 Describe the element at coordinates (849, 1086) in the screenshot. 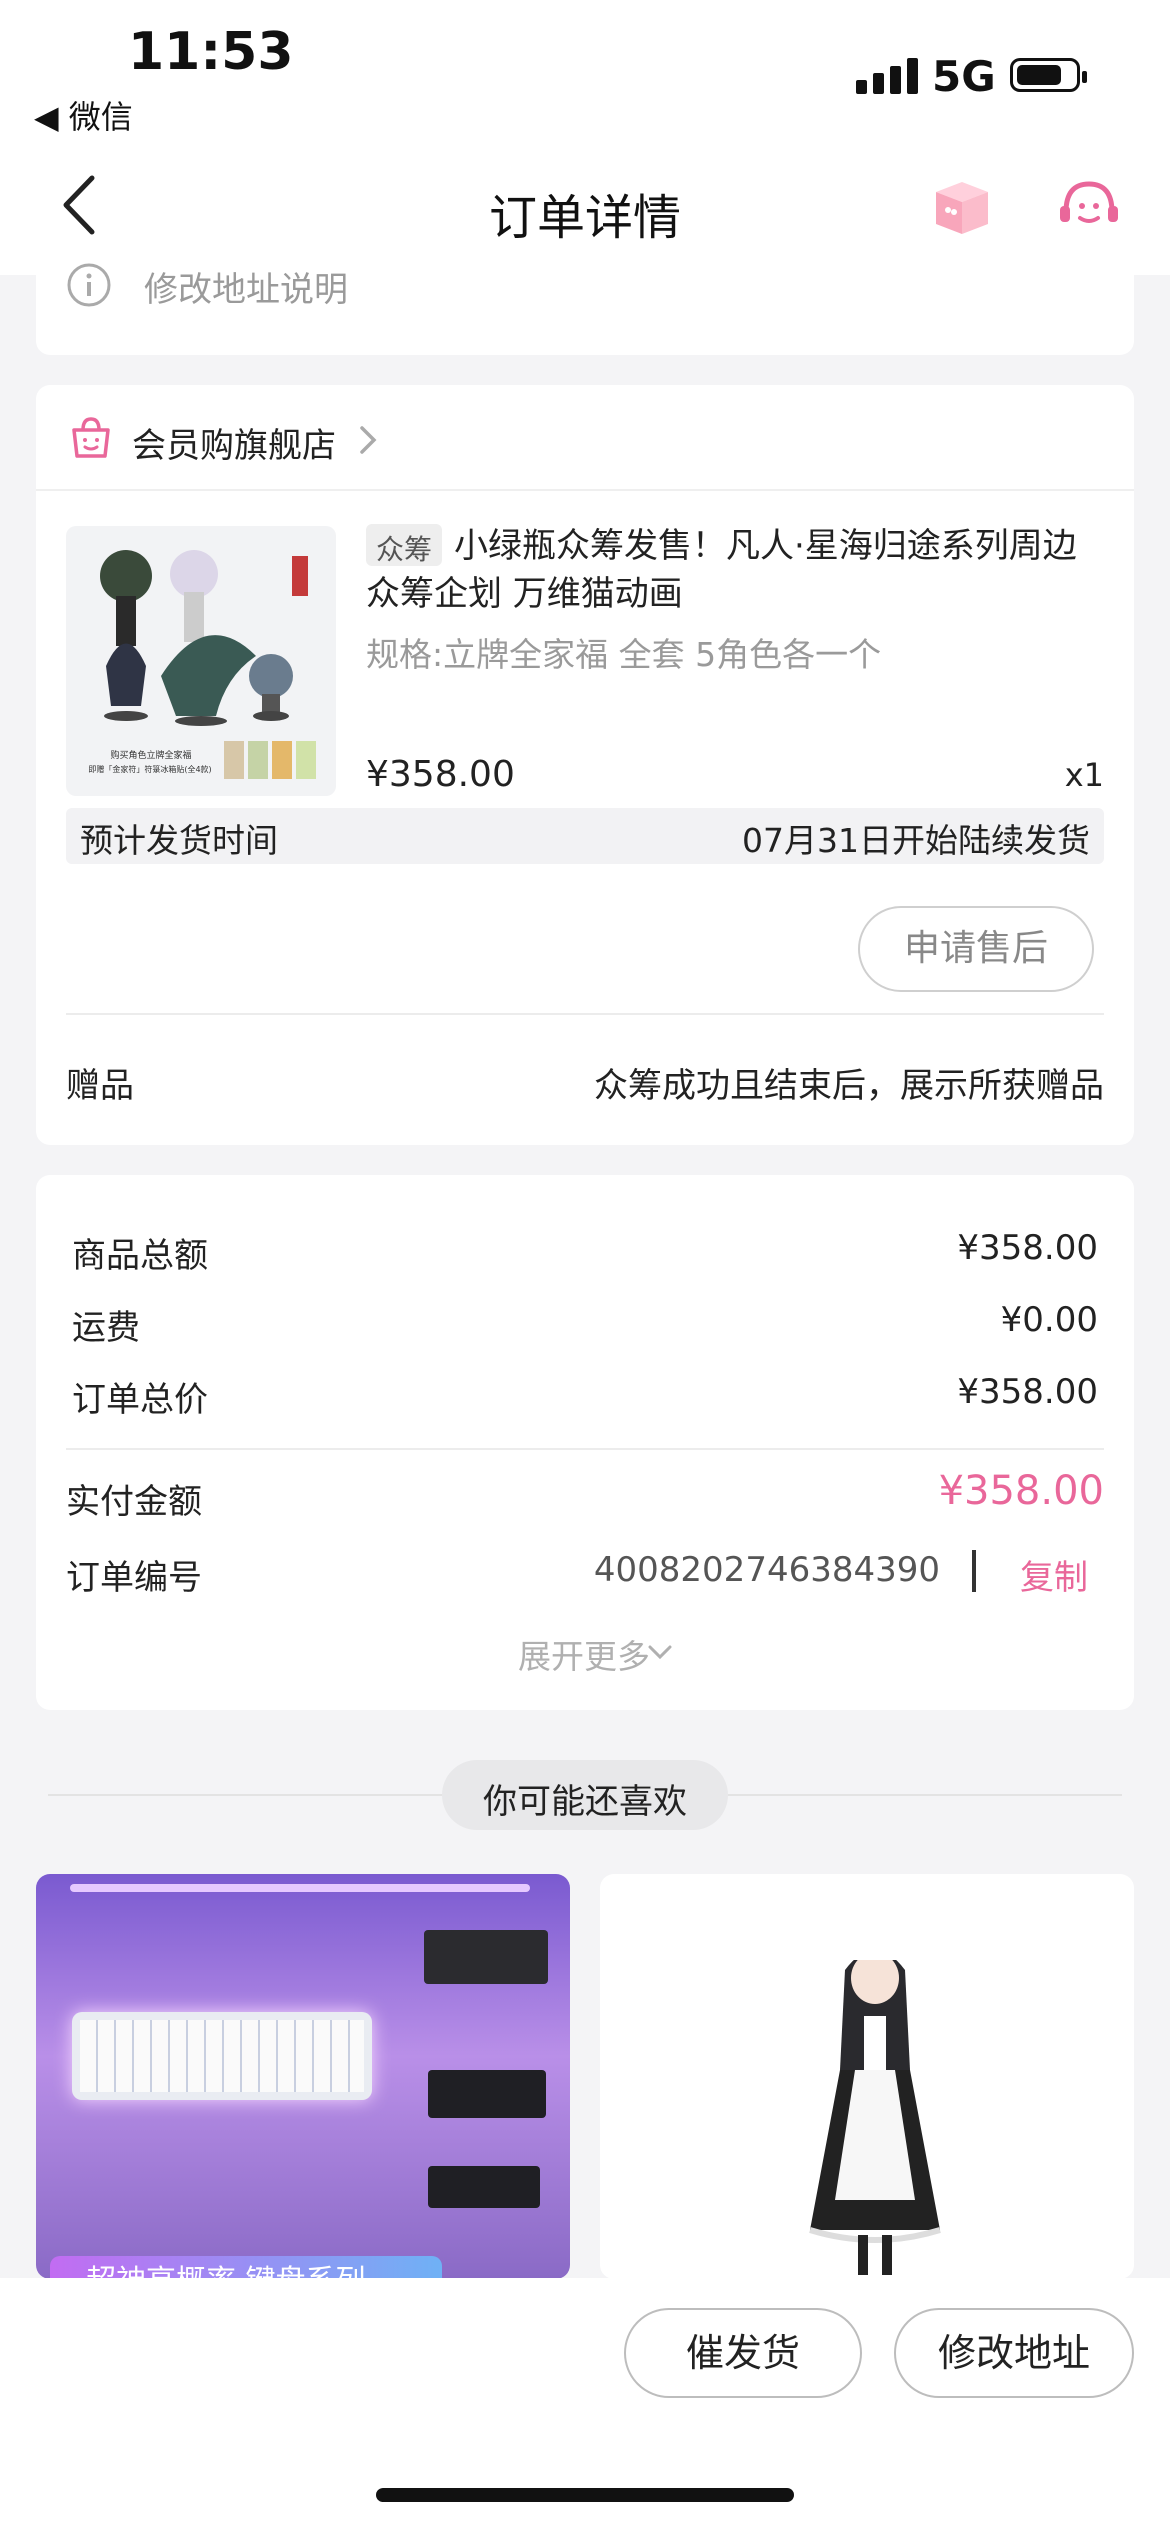

I see `gift-value: 众筹成功且结束后，展示所获赠品` at that location.